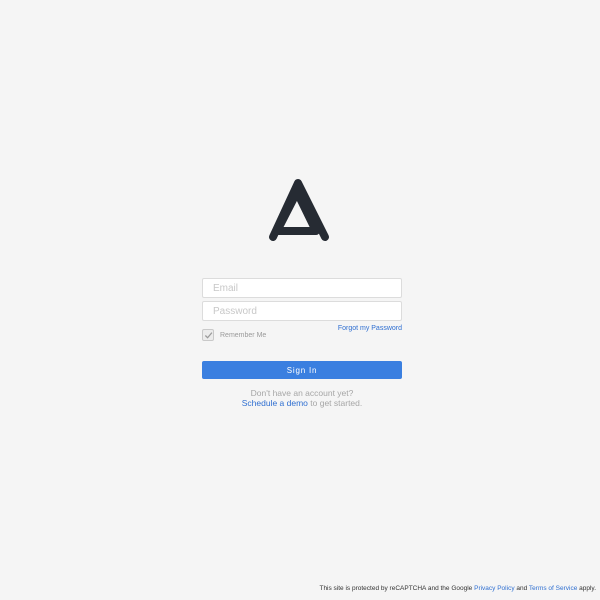 Image resolution: width=600 pixels, height=600 pixels. Describe the element at coordinates (243, 335) in the screenshot. I see `remember-me-label: Remember Me` at that location.